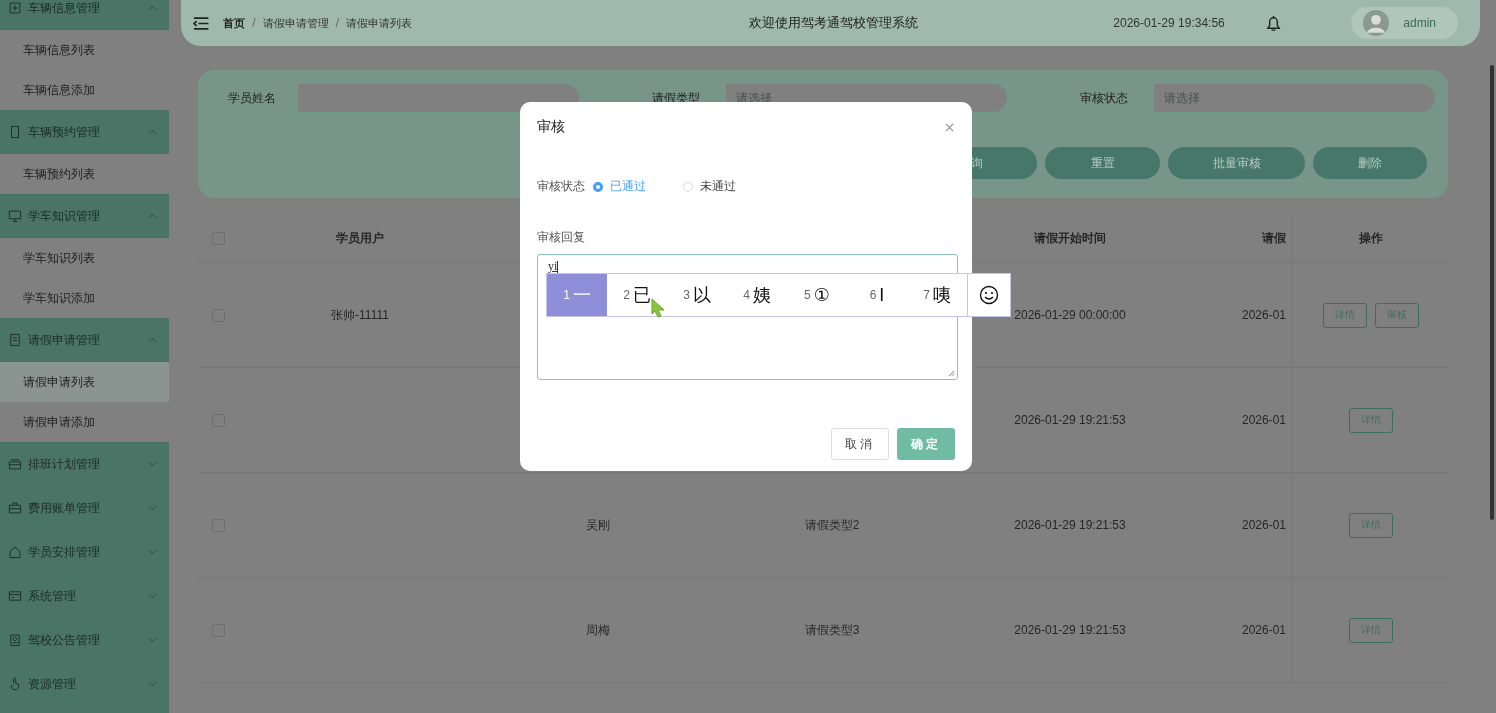 The image size is (1496, 713). I want to click on sidebar-menu: 请假申请管理, so click(84, 340).